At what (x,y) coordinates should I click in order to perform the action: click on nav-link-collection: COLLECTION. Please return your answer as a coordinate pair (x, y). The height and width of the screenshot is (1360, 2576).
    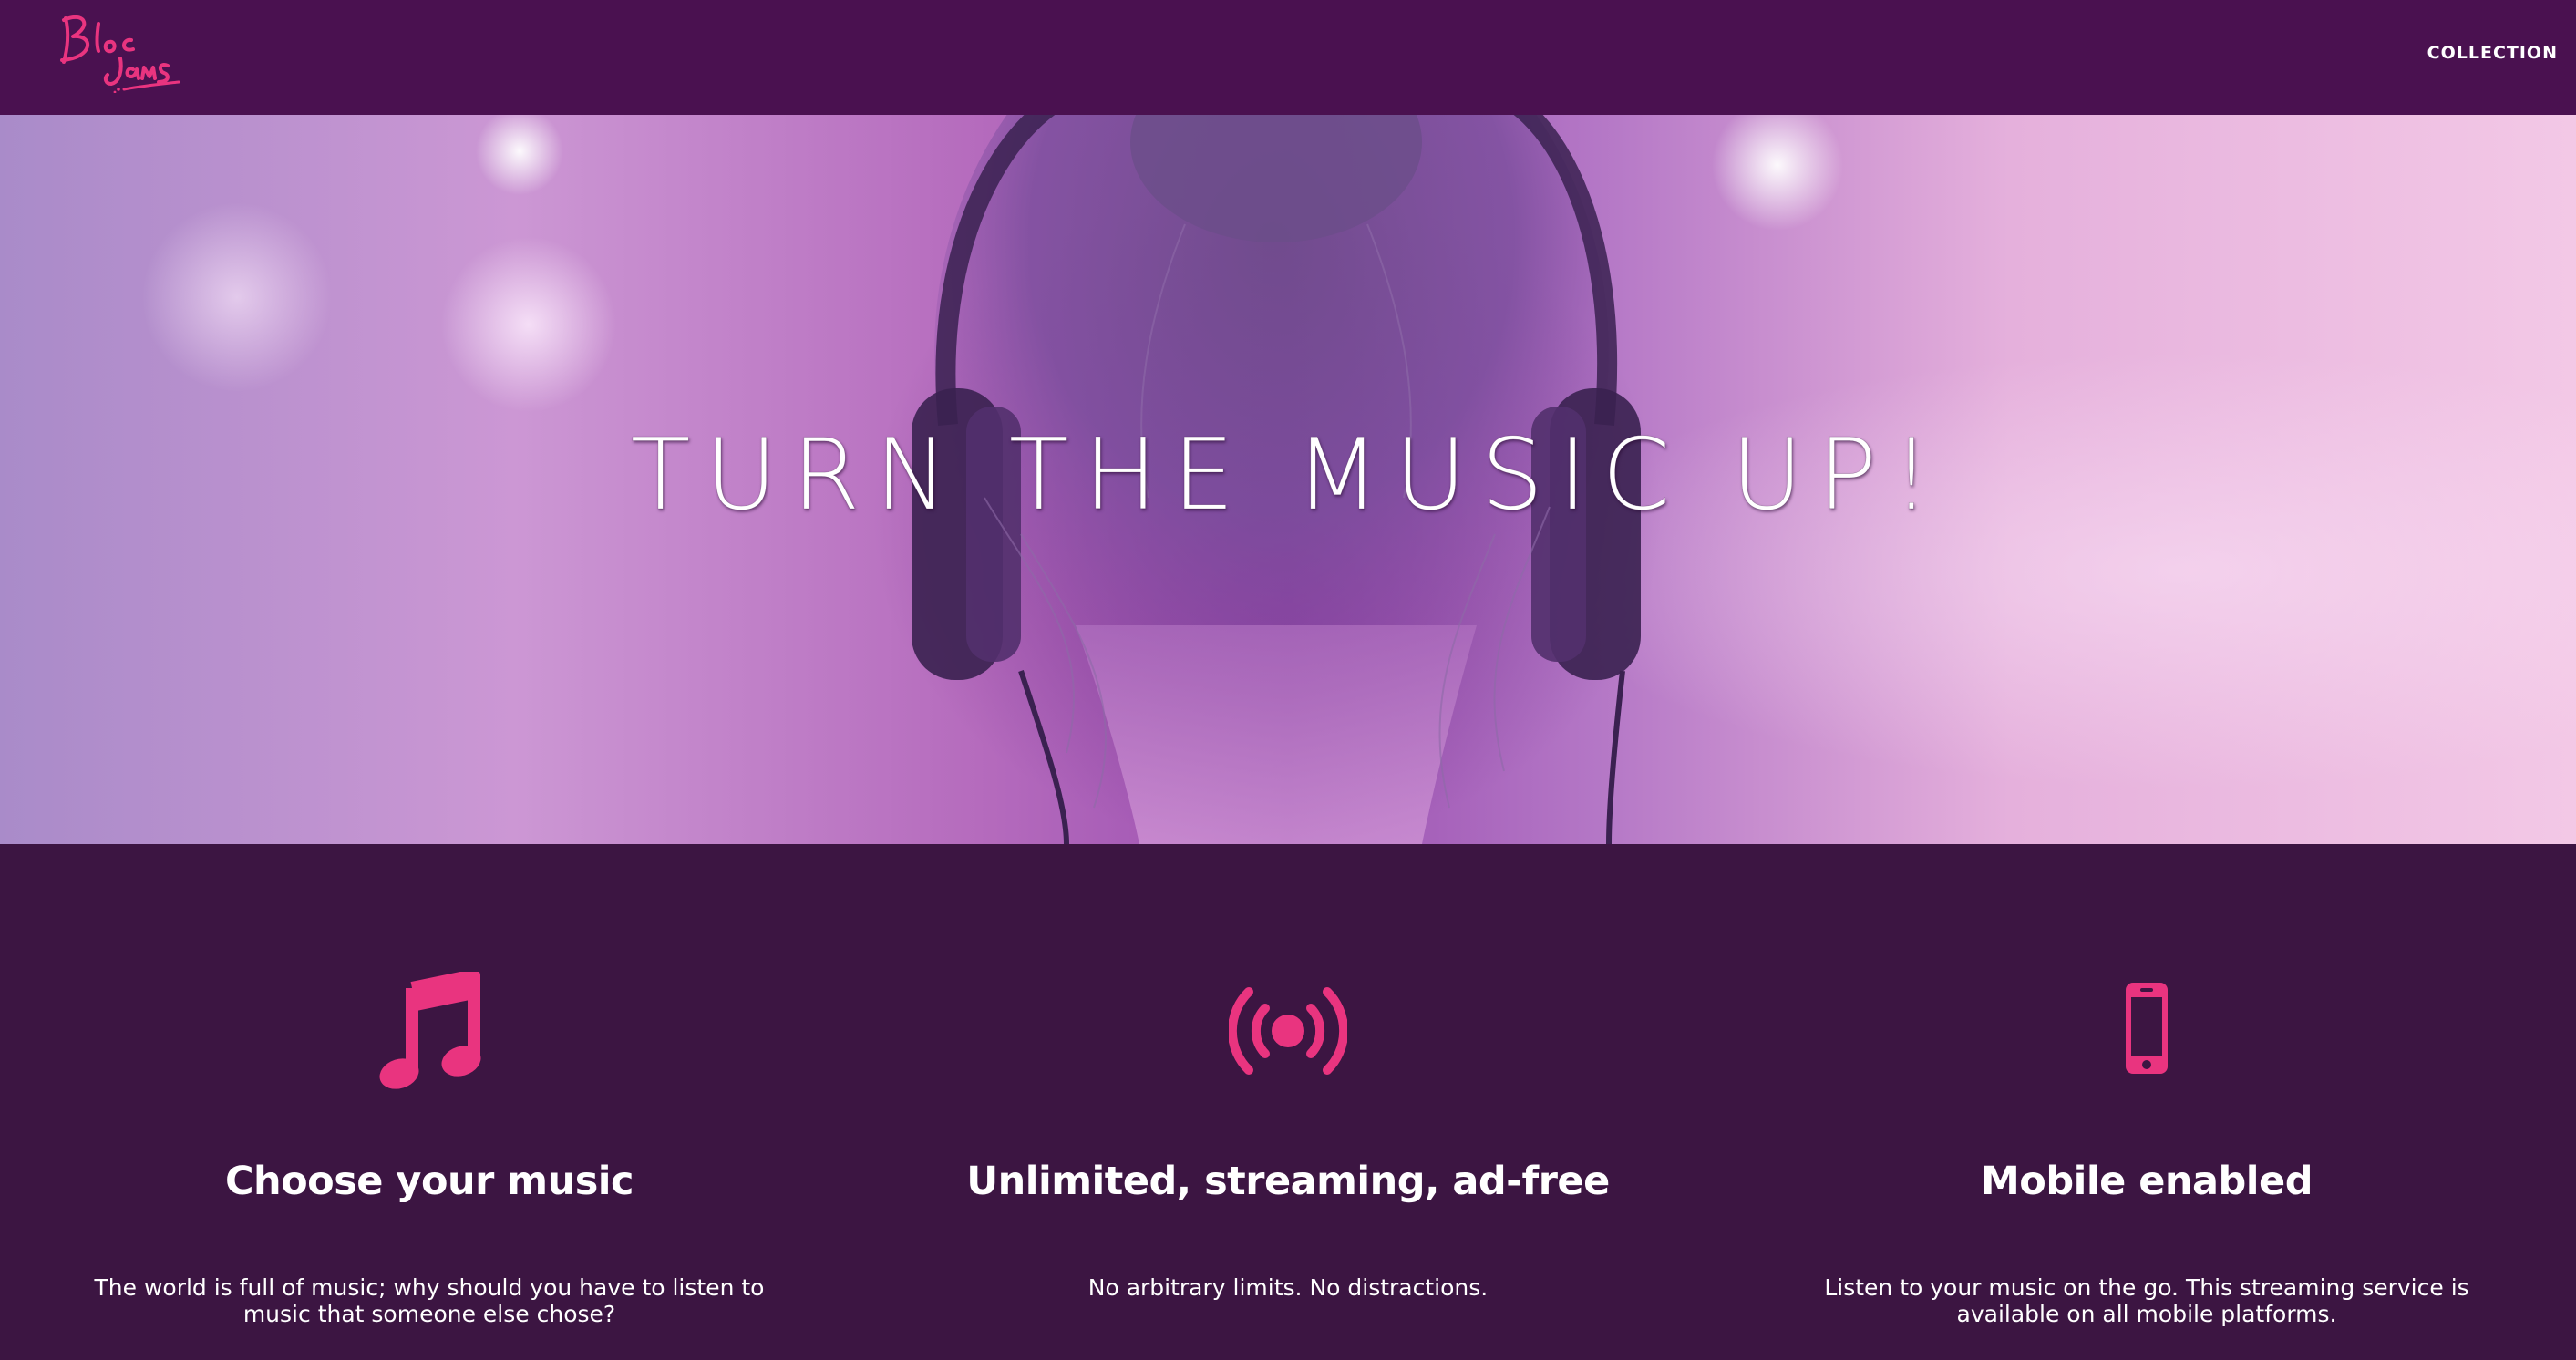
    Looking at the image, I should click on (2492, 53).